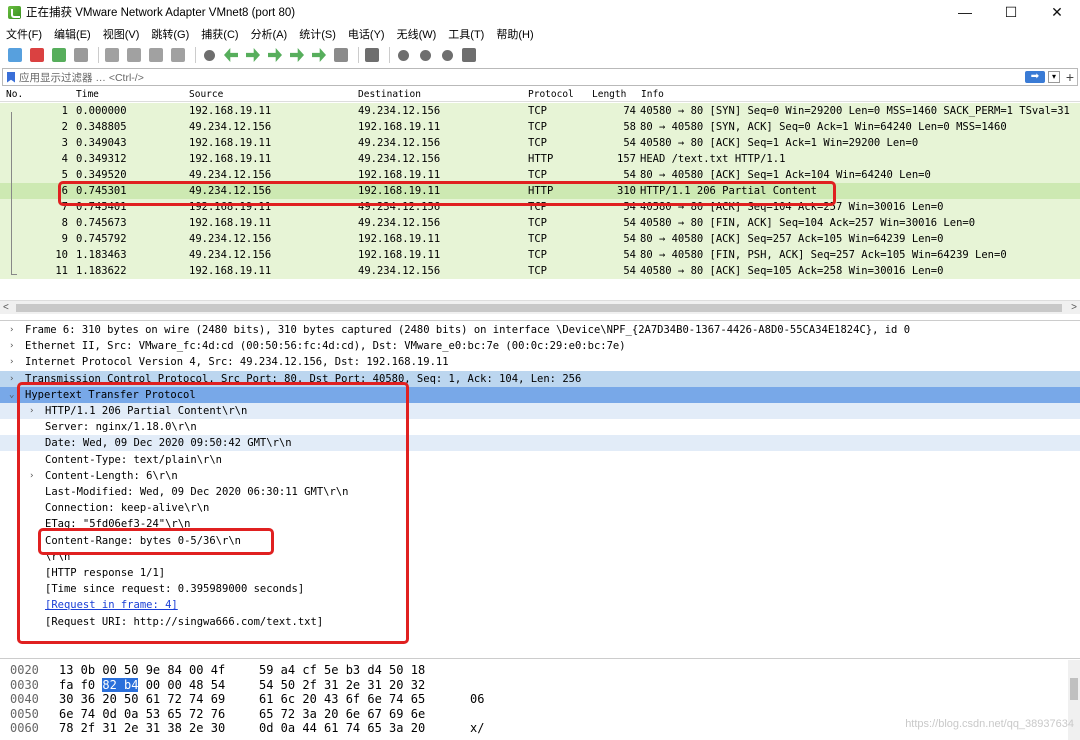  What do you see at coordinates (629, 127) in the screenshot?
I see `packet-cell-len: 58` at bounding box center [629, 127].